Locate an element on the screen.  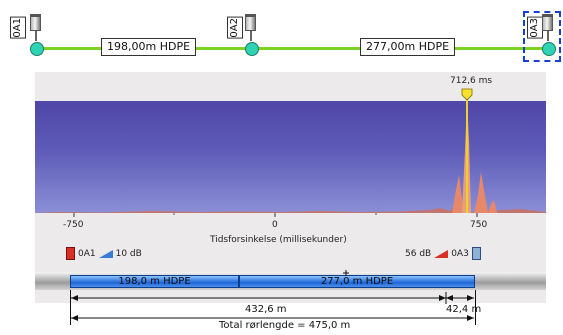
total-pipe-length: Total rørlengde = 475,0 m is located at coordinates (285, 325).